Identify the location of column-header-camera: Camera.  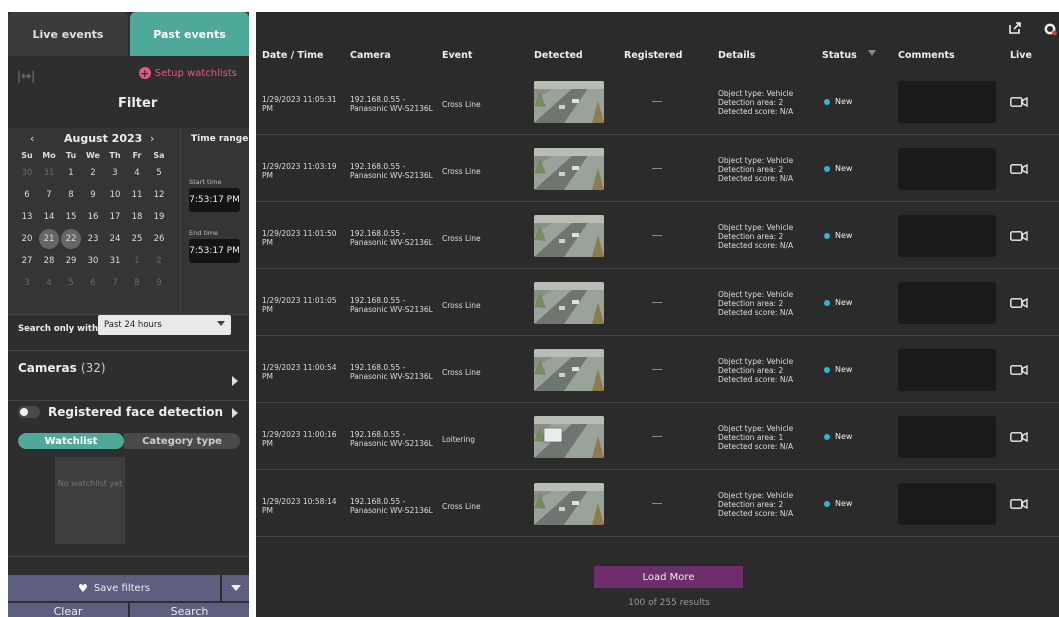
(370, 55).